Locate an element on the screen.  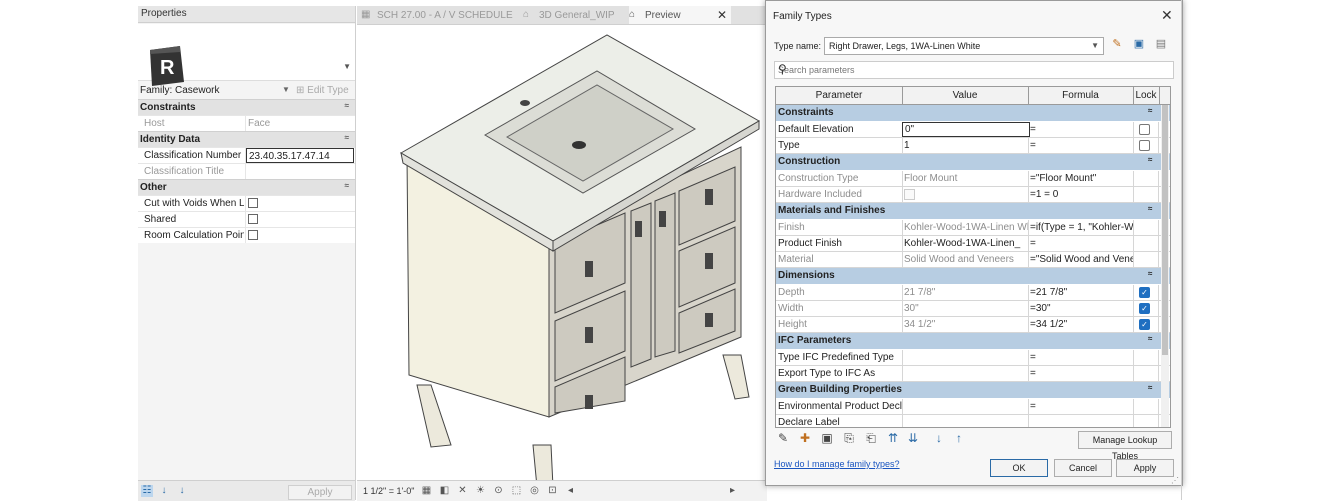
property-row: Room Calculation Point is located at coordinates (246, 235).